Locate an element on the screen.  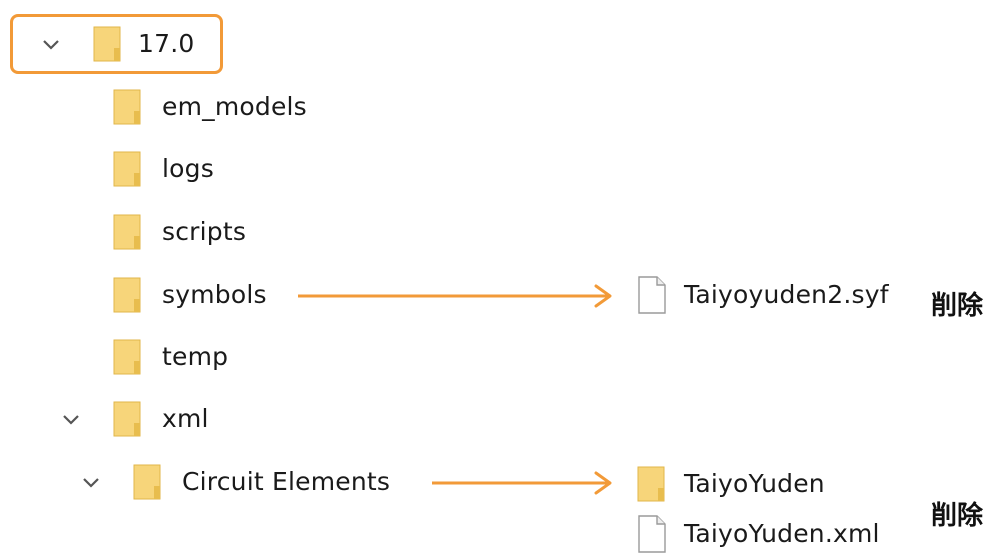
tree-row-logs: logs is located at coordinates (163, 169).